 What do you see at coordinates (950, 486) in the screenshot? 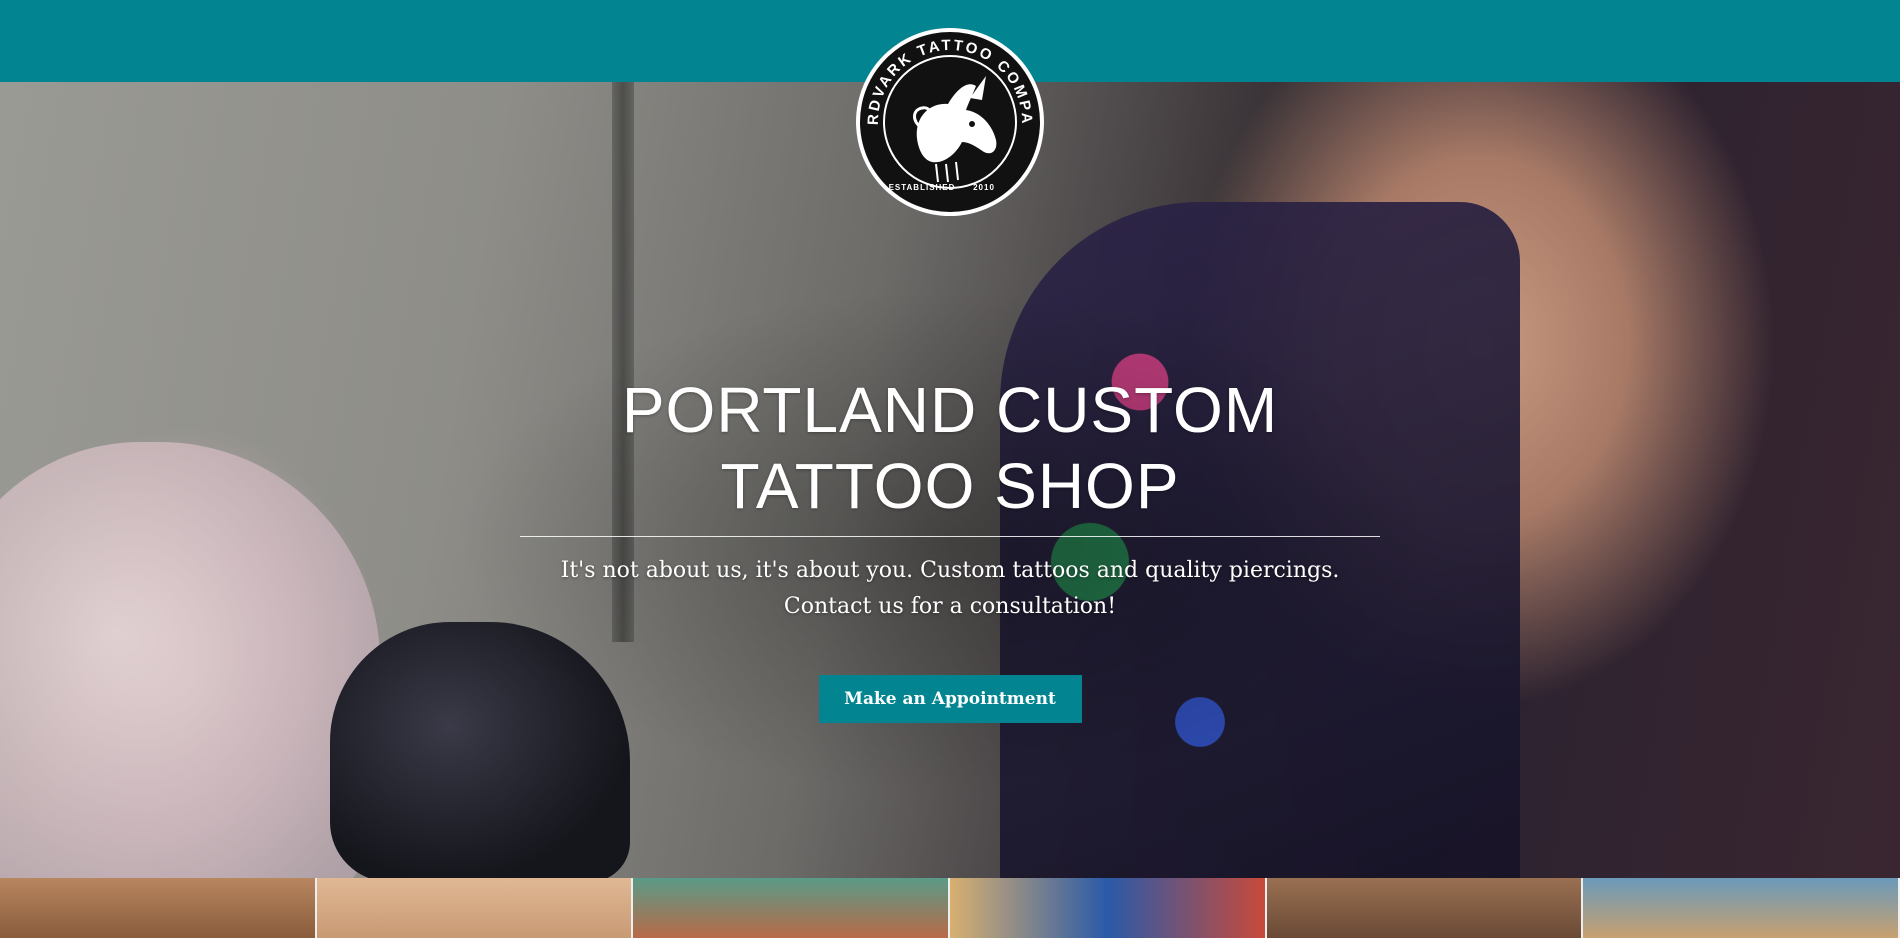
I see `page-title-line-2: TATTOO SHOP` at bounding box center [950, 486].